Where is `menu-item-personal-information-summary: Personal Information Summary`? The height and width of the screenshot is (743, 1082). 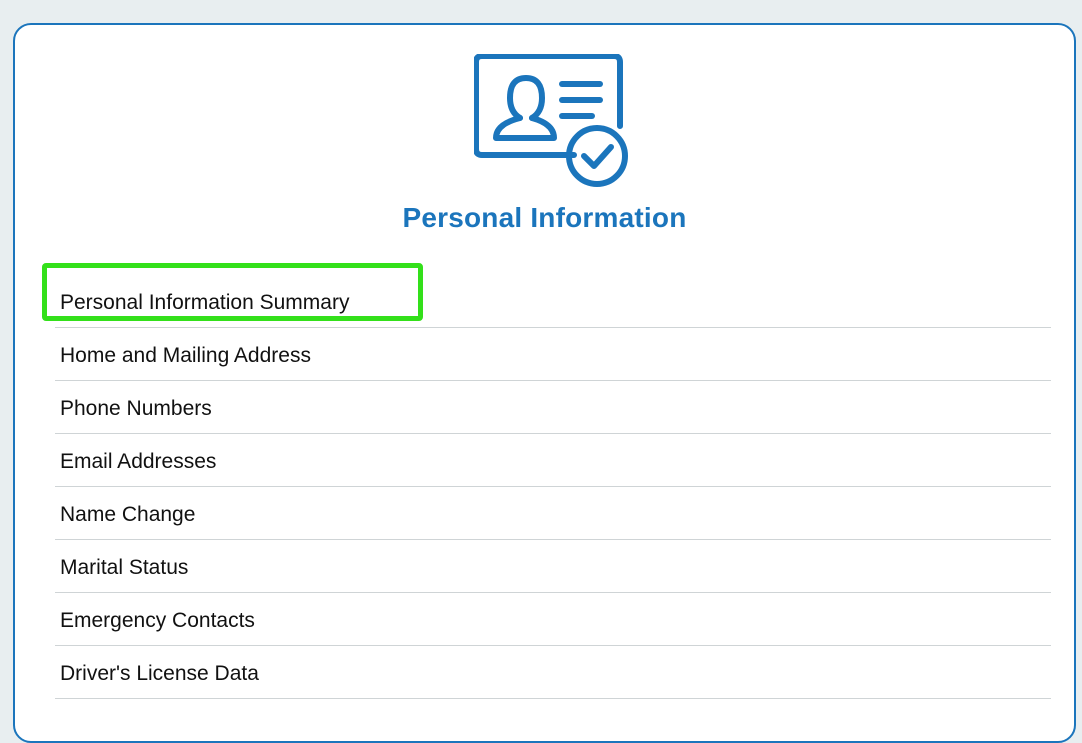 menu-item-personal-information-summary: Personal Information Summary is located at coordinates (553, 301).